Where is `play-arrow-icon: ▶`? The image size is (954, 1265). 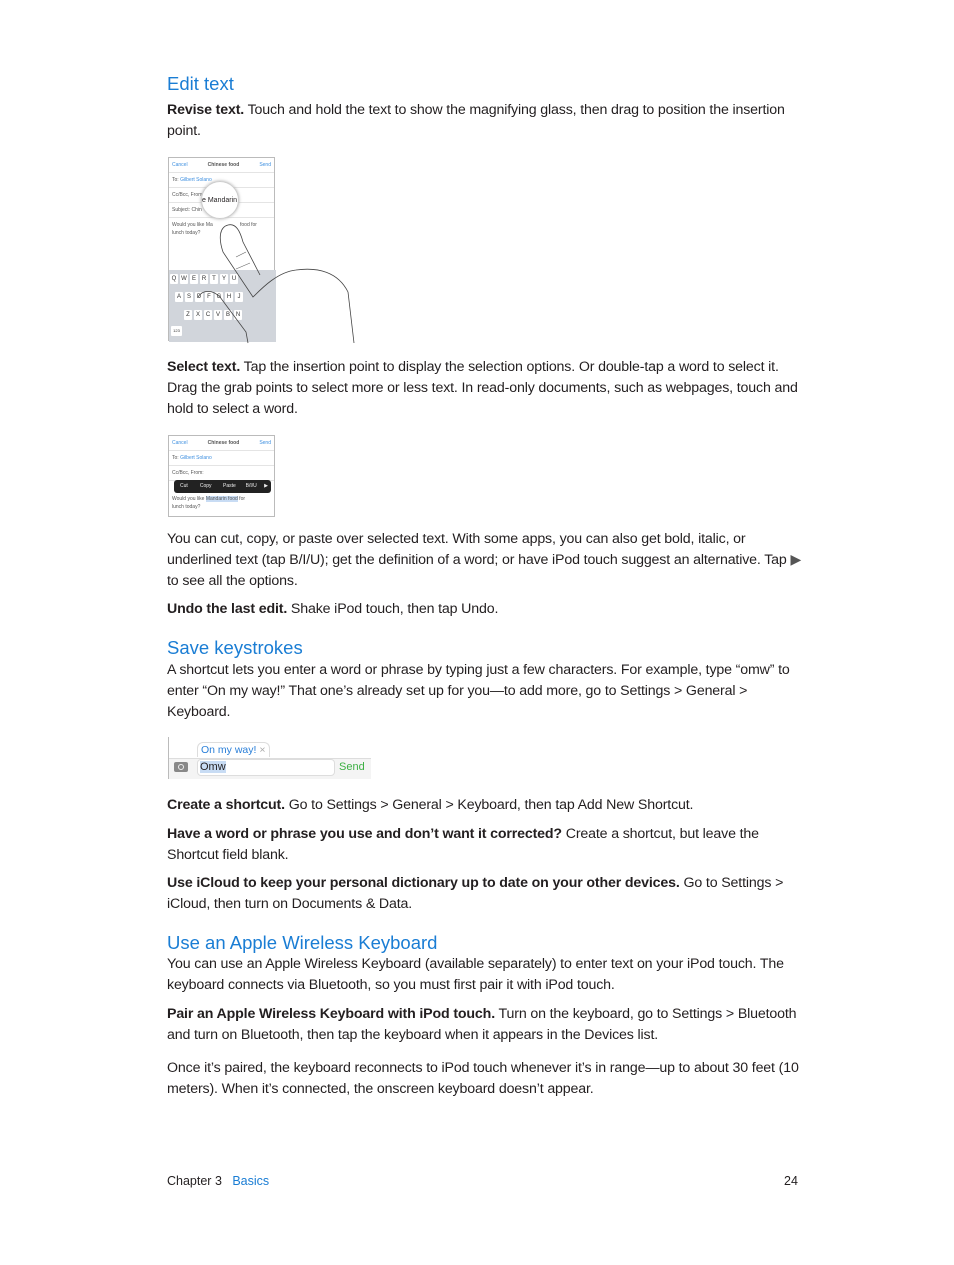 play-arrow-icon: ▶ is located at coordinates (796, 559).